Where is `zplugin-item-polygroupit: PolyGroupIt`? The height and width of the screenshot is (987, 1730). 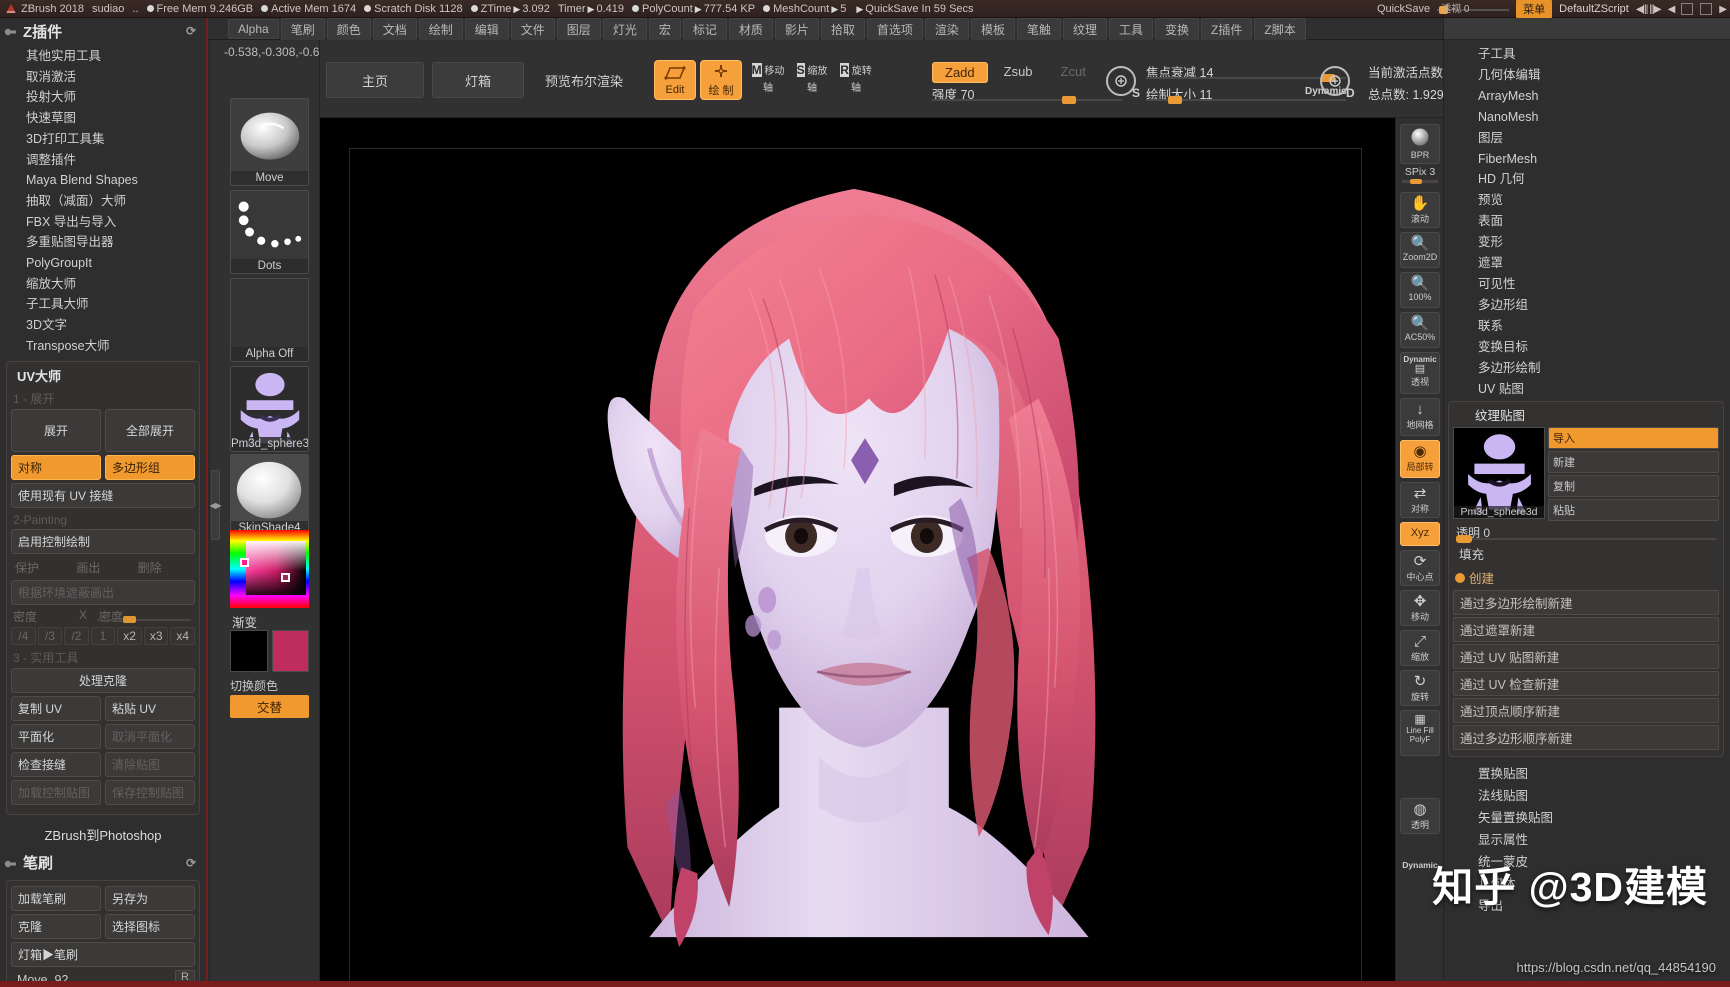 zplugin-item-polygroupit: PolyGroupIt is located at coordinates (116, 263).